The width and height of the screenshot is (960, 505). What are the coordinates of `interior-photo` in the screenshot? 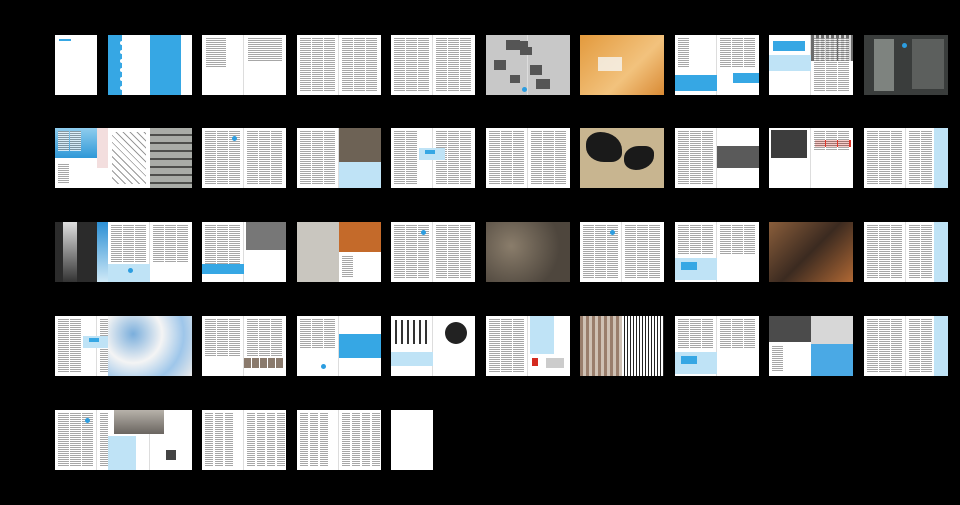 It's located at (318, 252).